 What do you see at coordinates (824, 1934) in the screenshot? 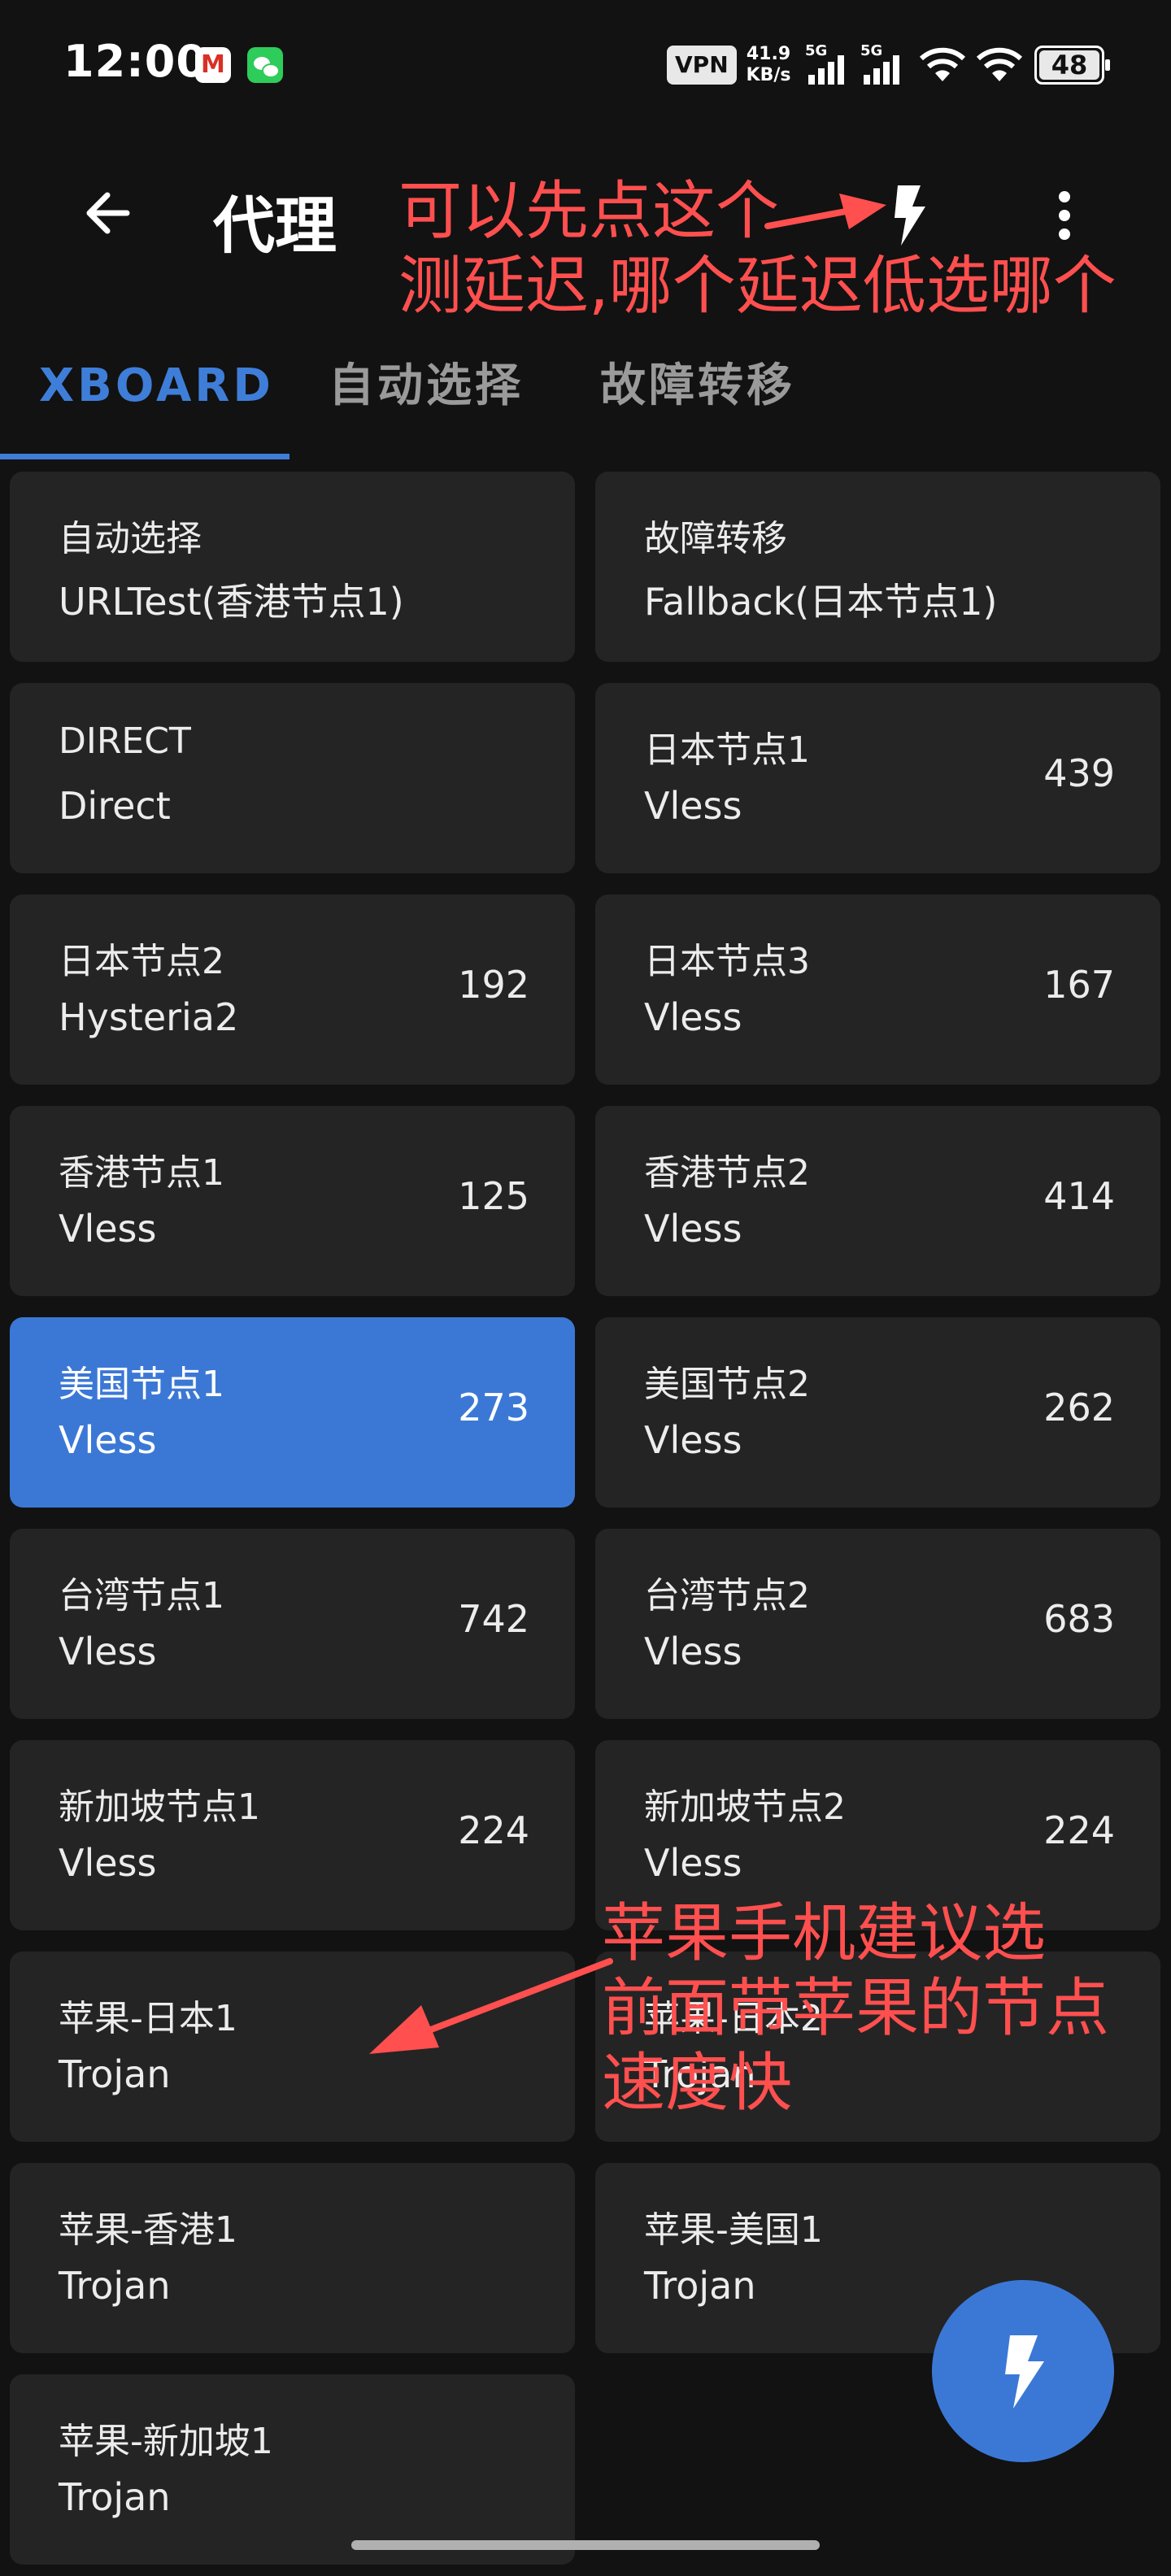
I see `annotation-mid-line-1: 苹果手机建议选` at bounding box center [824, 1934].